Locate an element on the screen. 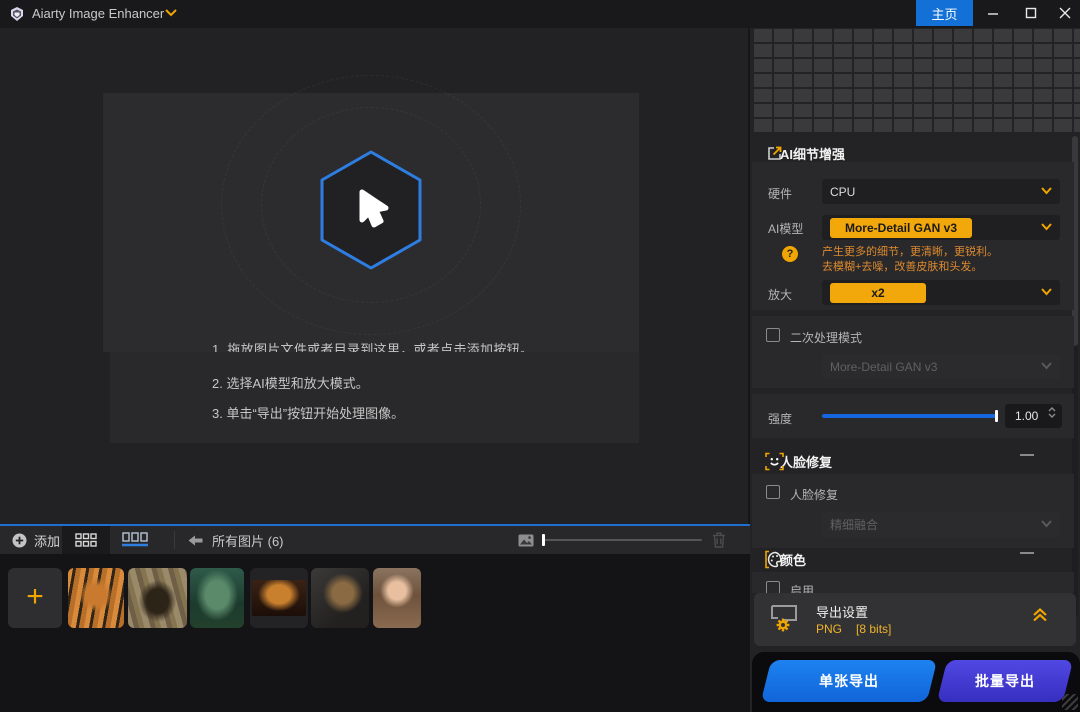  back-arrow-icon is located at coordinates (195, 540).